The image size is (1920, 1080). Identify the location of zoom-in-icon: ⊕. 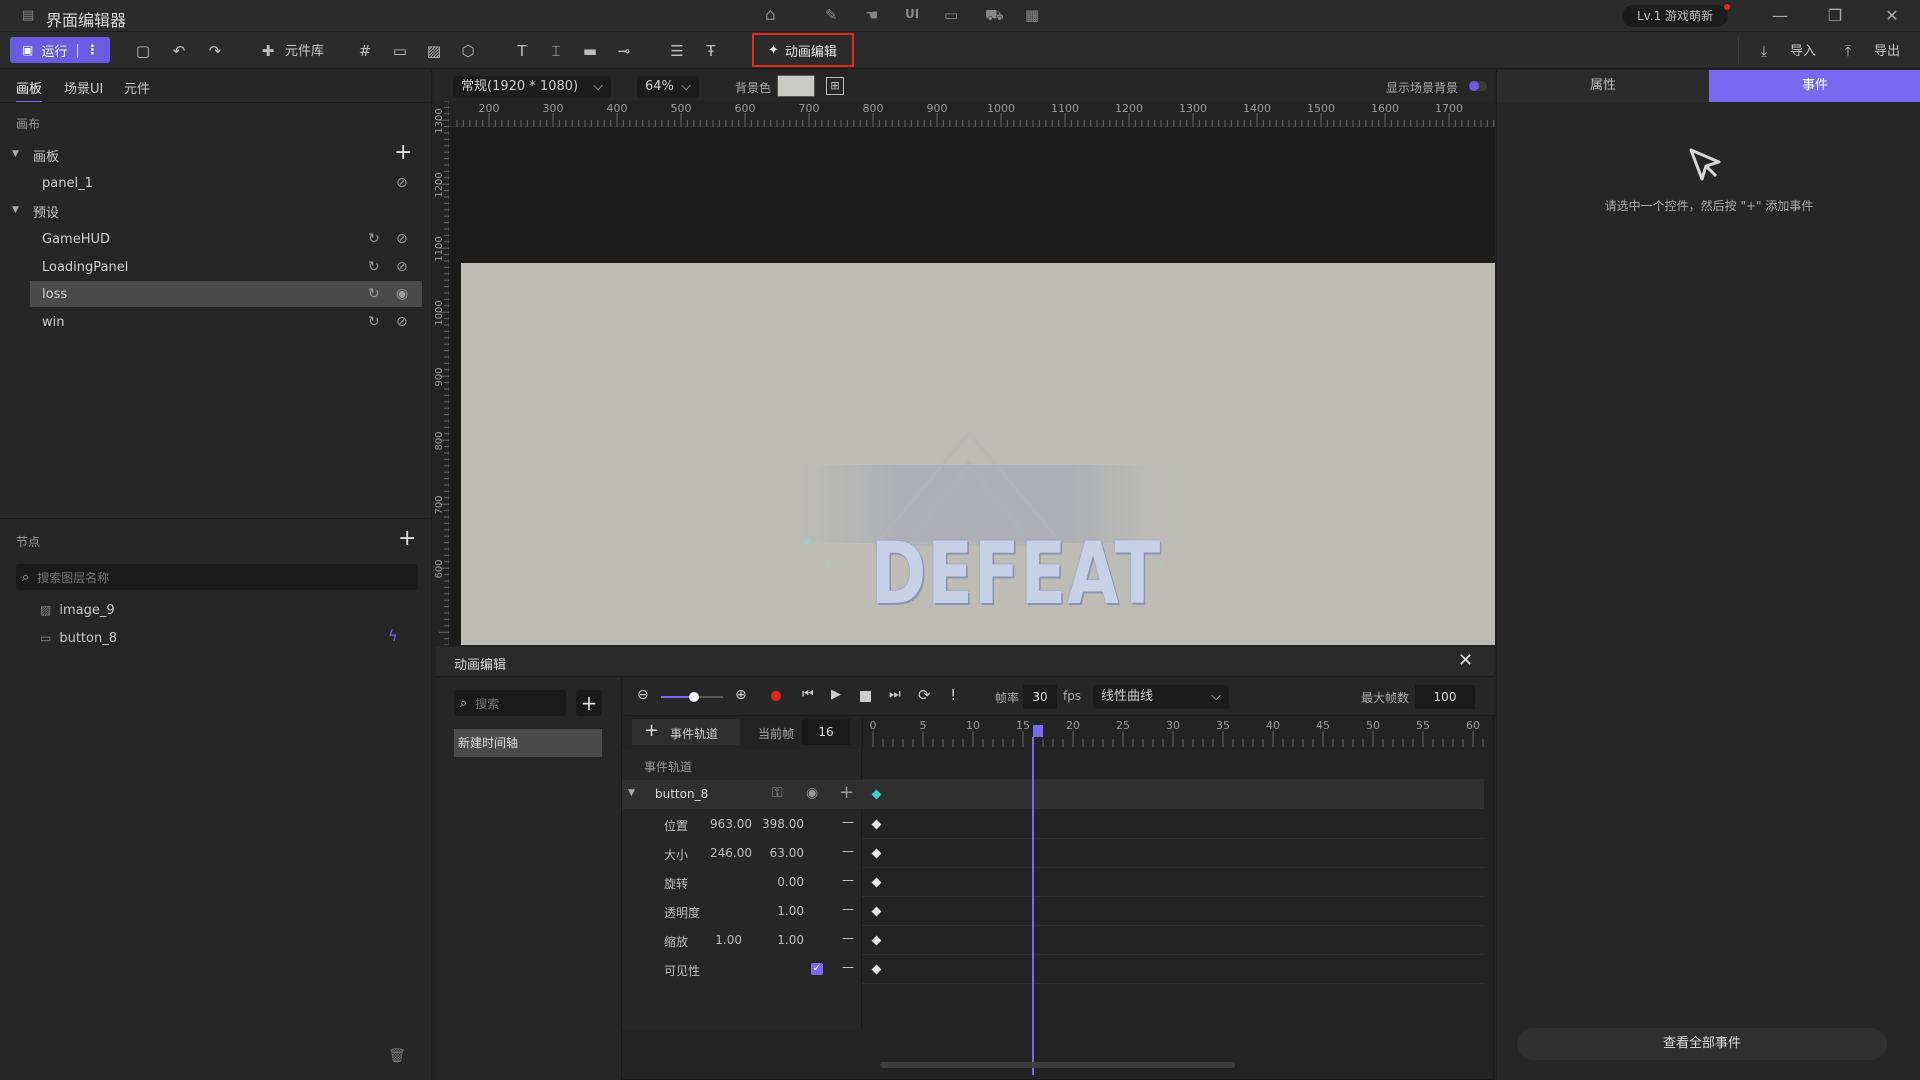
(741, 695).